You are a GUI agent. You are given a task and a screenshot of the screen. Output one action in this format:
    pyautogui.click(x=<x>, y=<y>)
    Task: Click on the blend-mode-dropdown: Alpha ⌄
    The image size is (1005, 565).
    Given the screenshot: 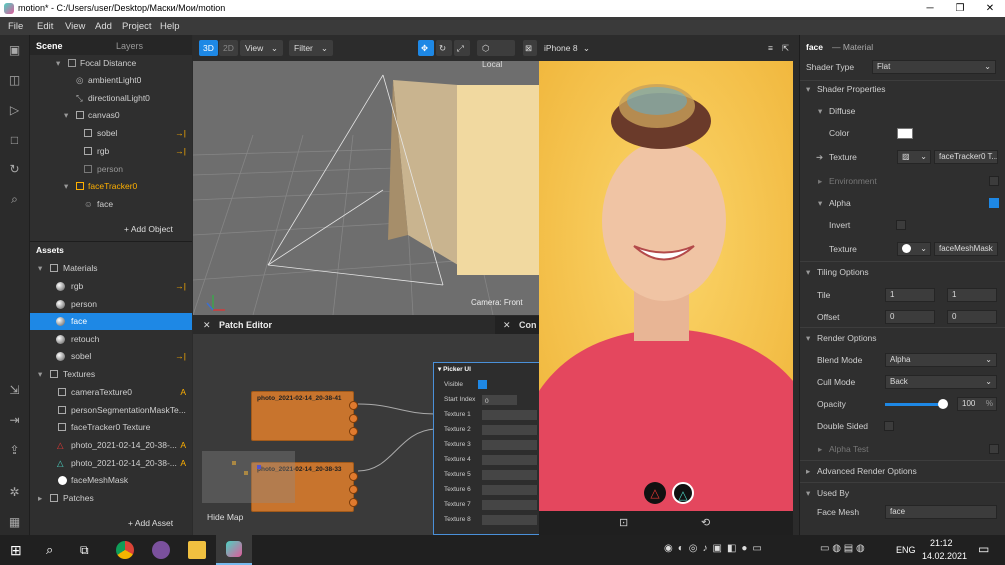 What is the action you would take?
    pyautogui.click(x=941, y=360)
    